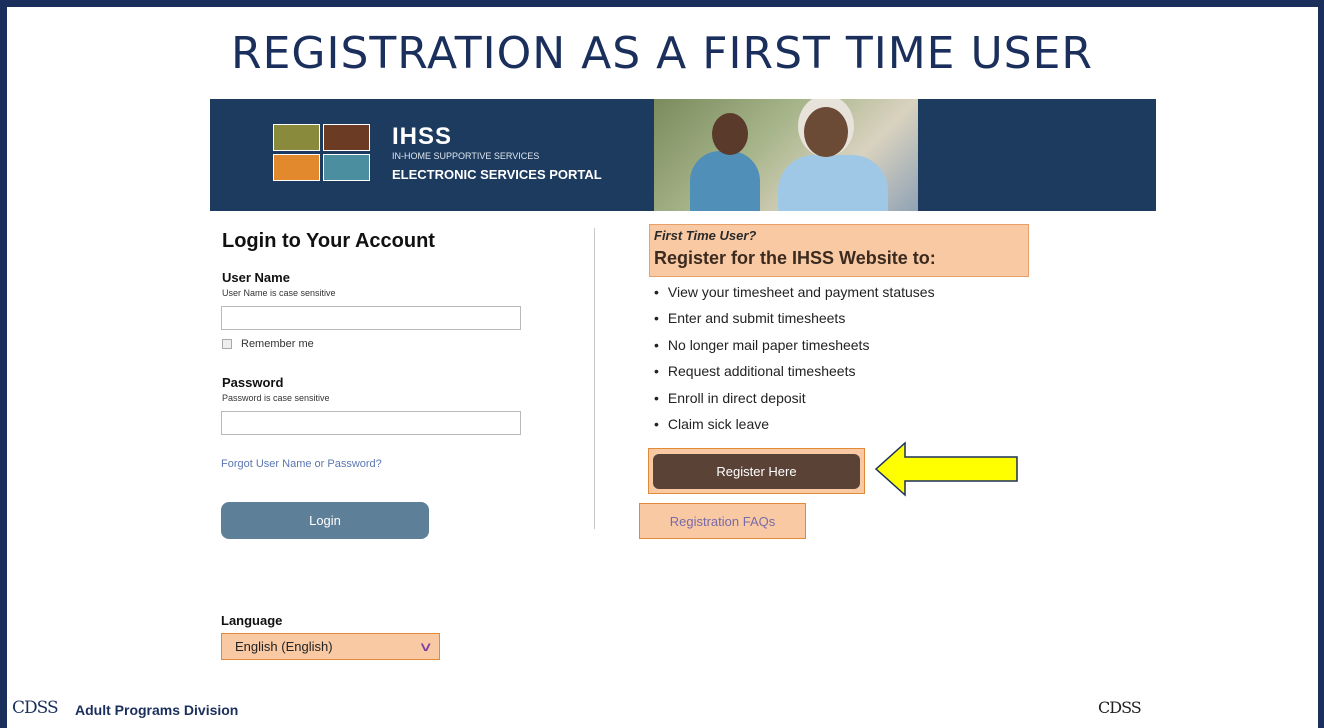  I want to click on language-select: English (English) ∨, so click(330, 646).